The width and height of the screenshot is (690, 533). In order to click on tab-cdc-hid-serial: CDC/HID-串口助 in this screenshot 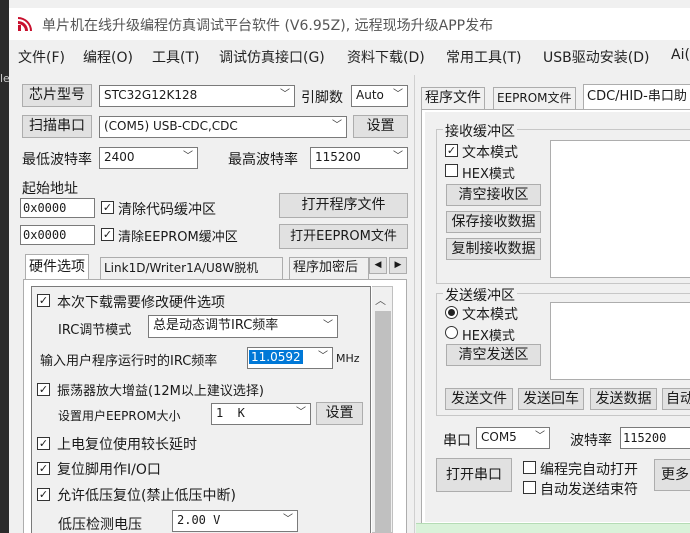, I will do `click(636, 97)`.